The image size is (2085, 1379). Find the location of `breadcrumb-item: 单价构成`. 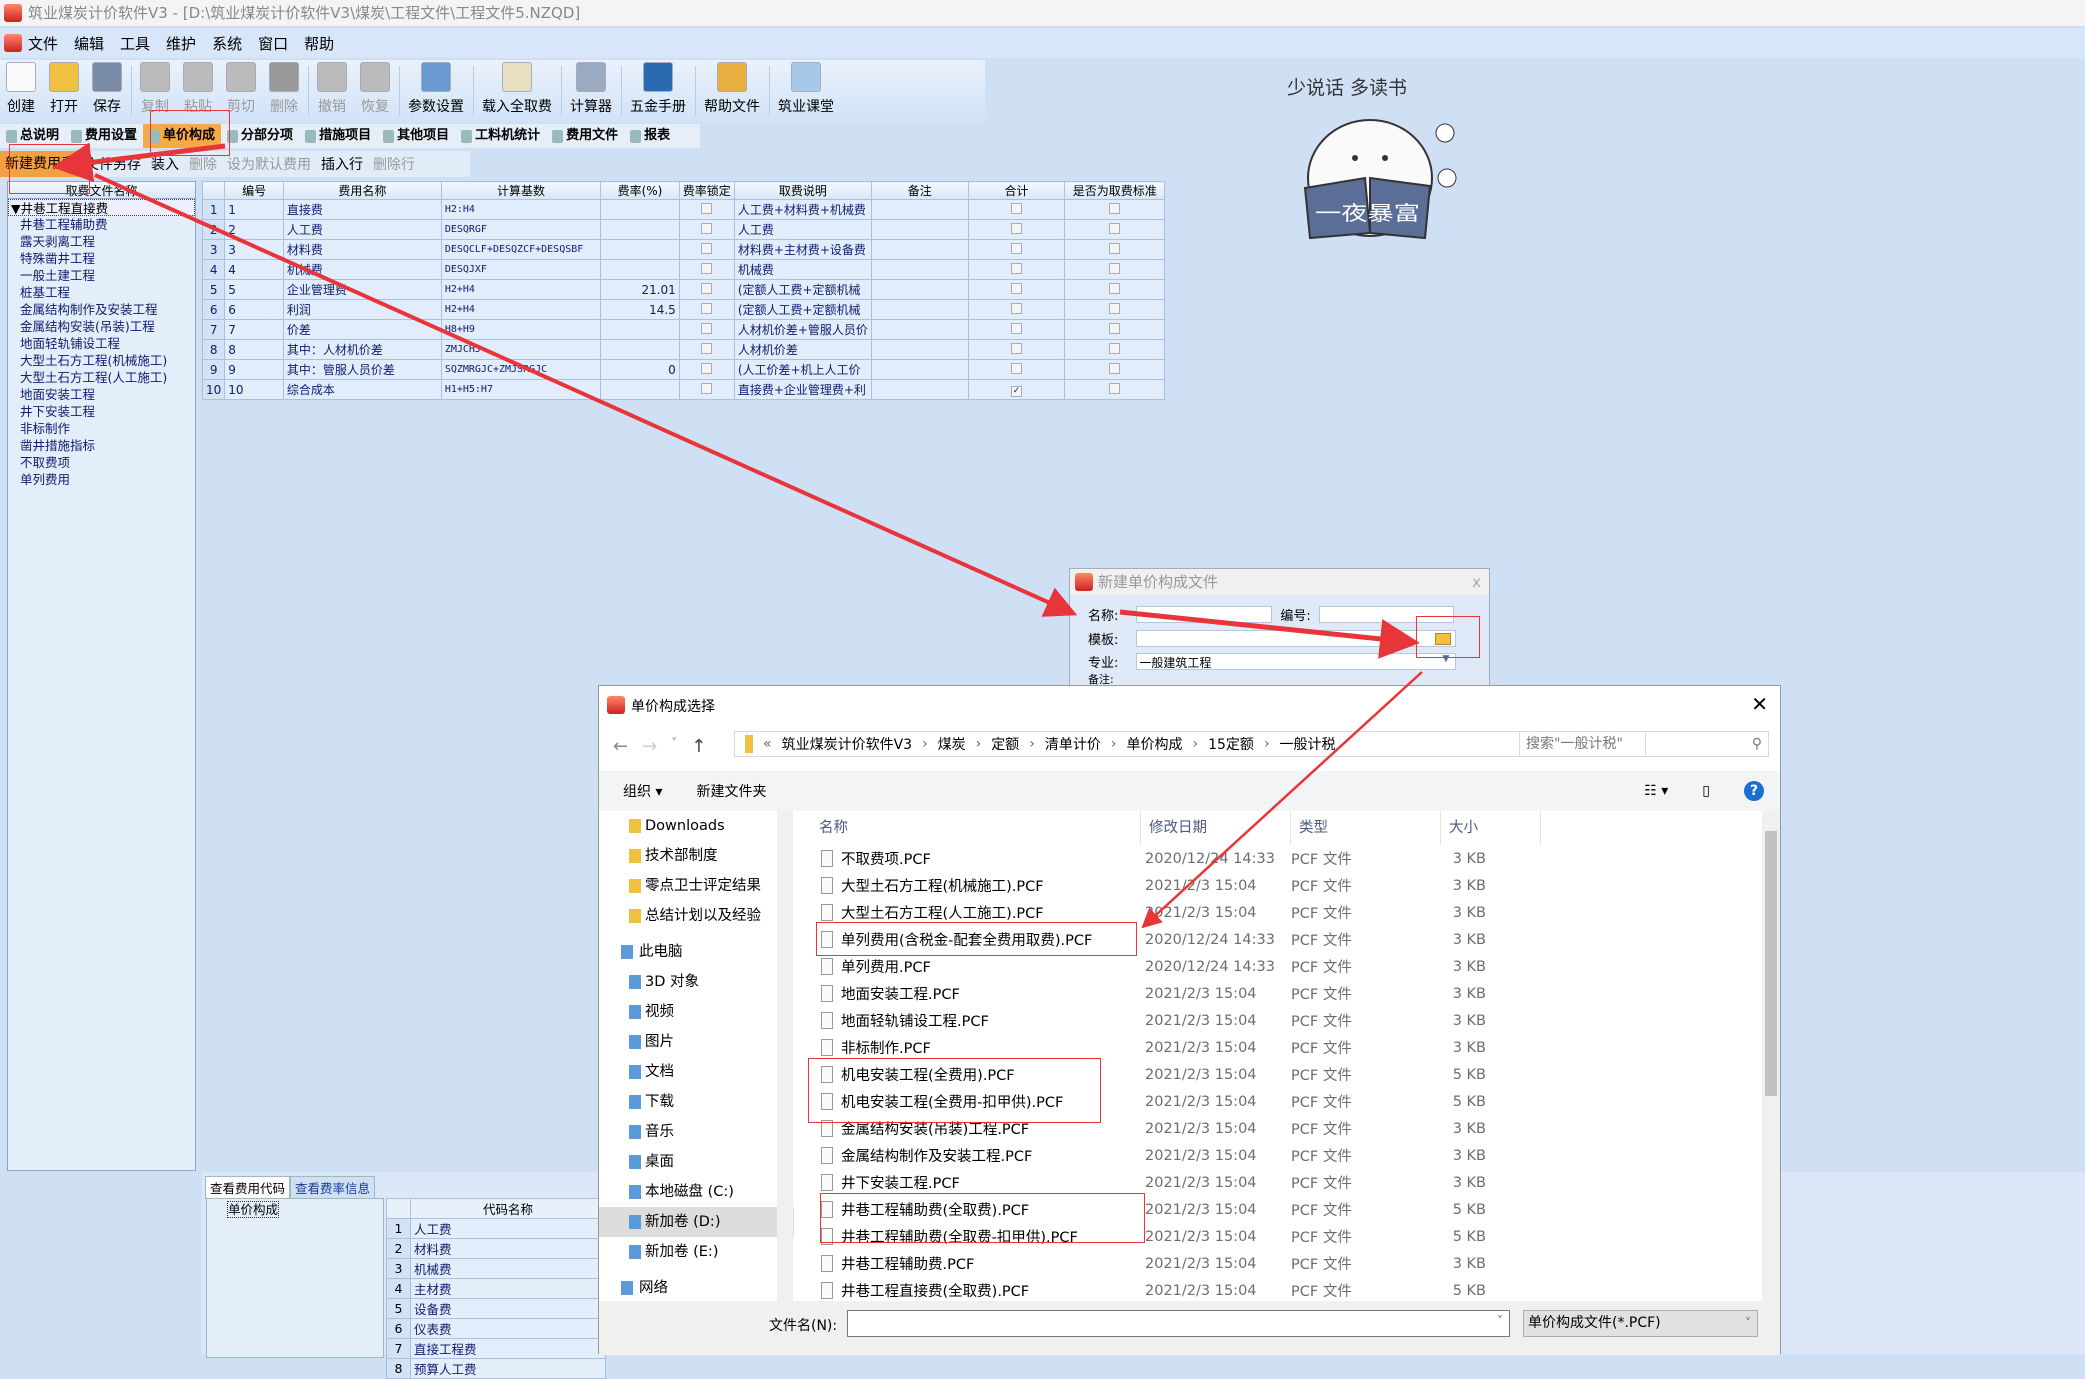

breadcrumb-item: 单价构成 is located at coordinates (1155, 744).